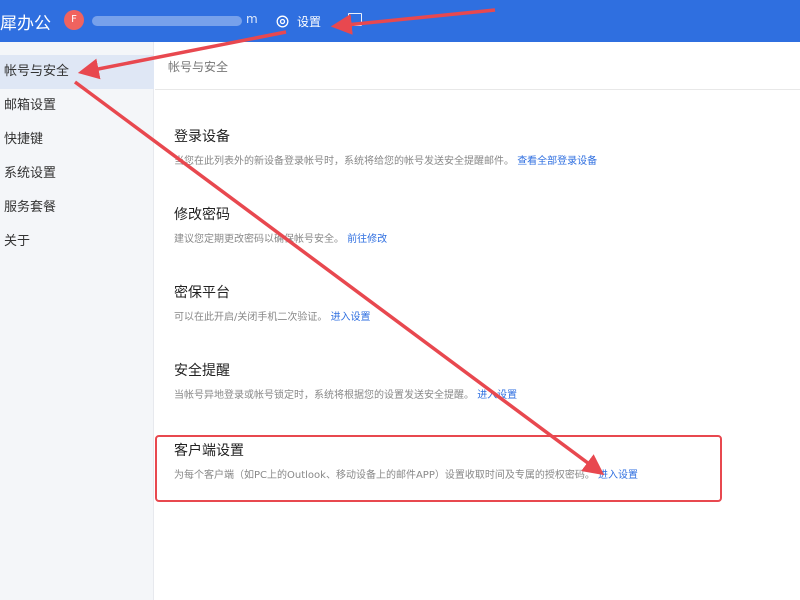  I want to click on section-desc-text: 建议您定期更改密码以确保帐号安全。, so click(259, 239).